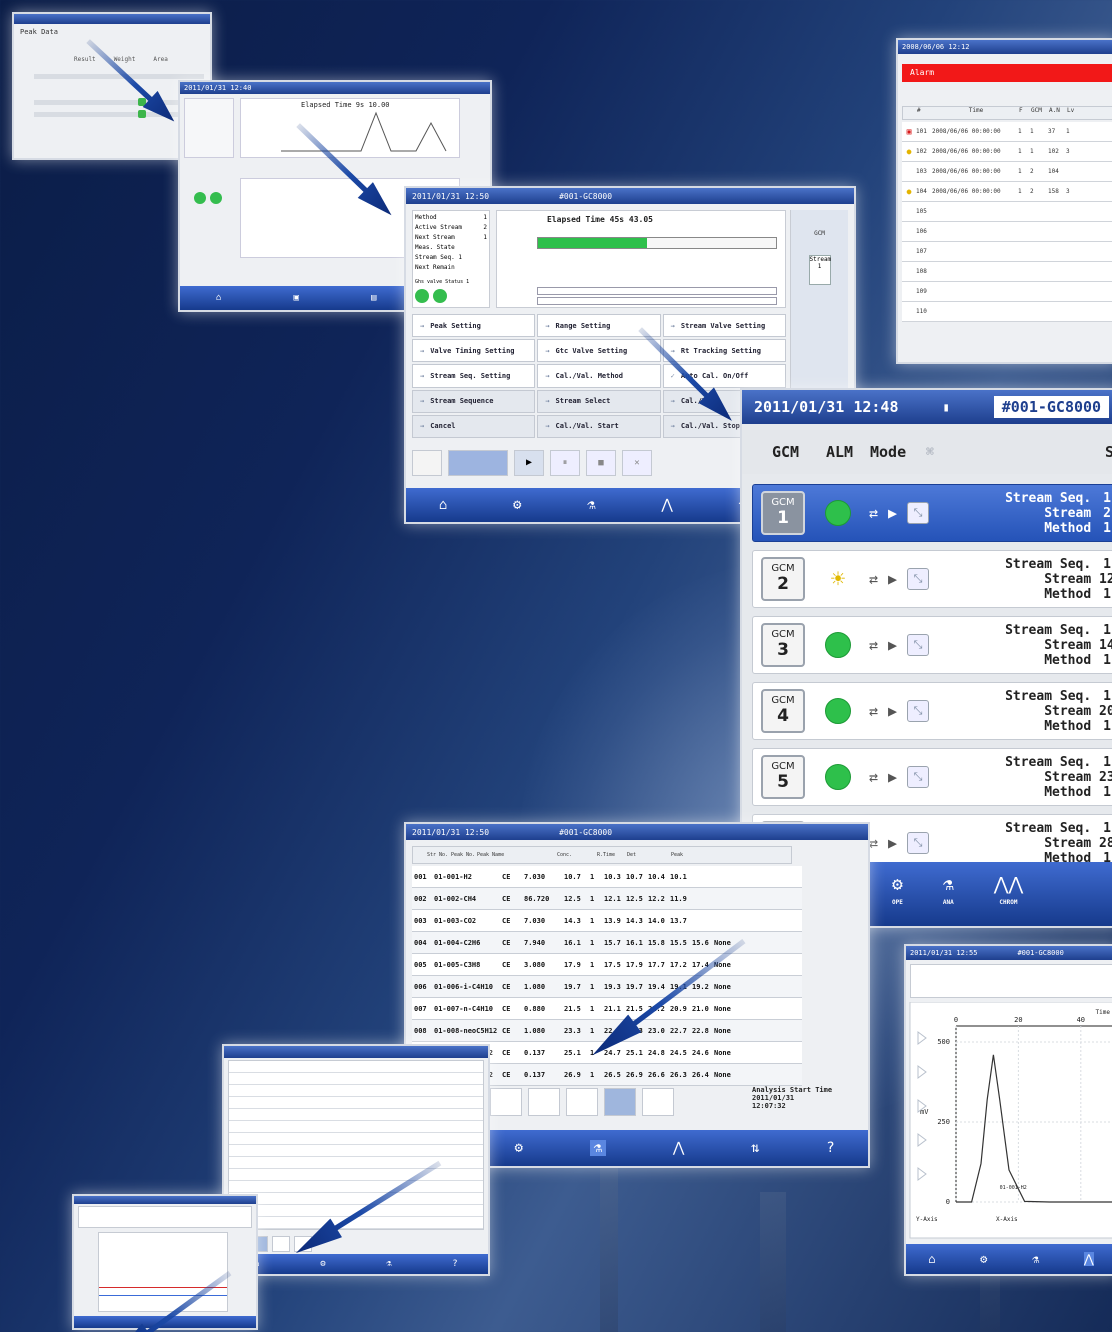 The image size is (1112, 1332). I want to click on table-cell: 001, so click(420, 876).